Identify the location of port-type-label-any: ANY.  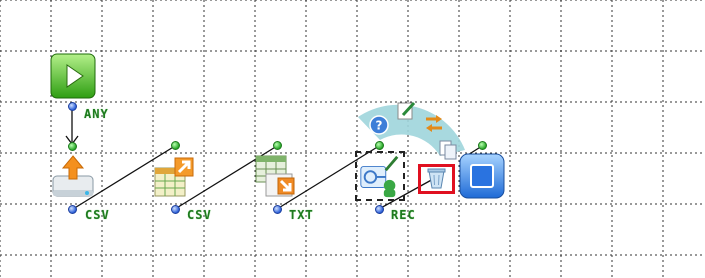
(96, 114).